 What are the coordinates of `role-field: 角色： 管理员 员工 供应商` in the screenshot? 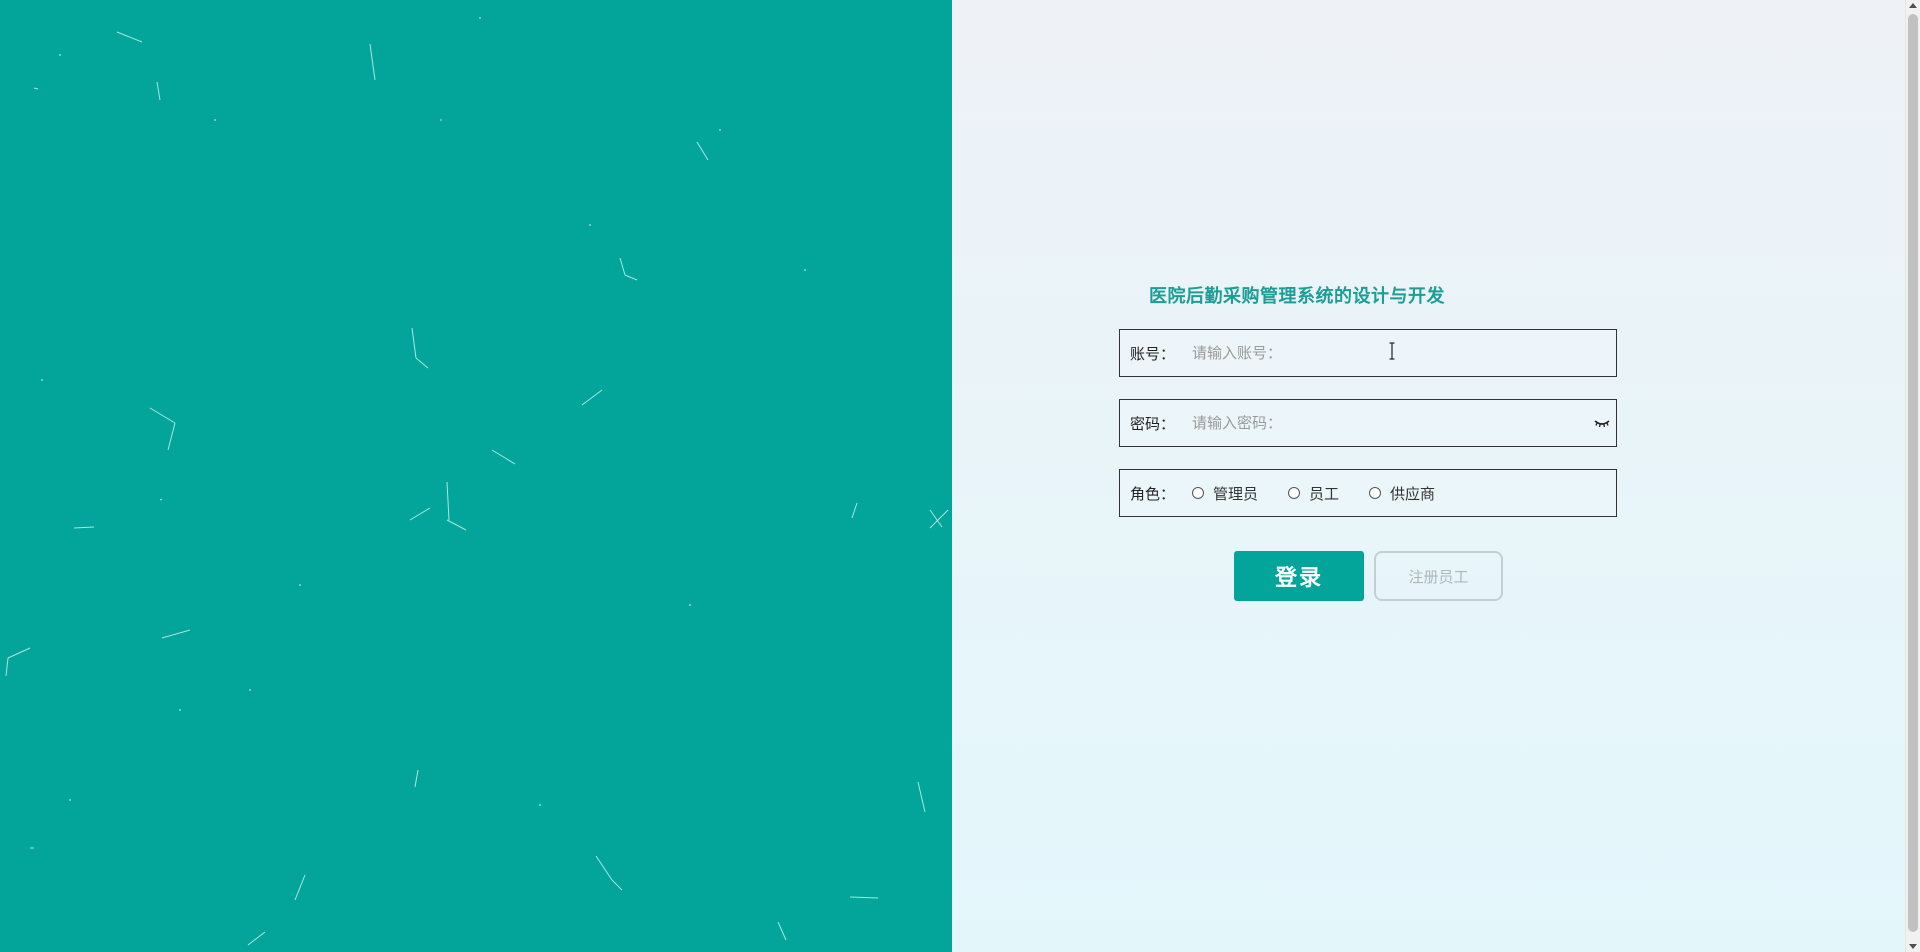 It's located at (1368, 493).